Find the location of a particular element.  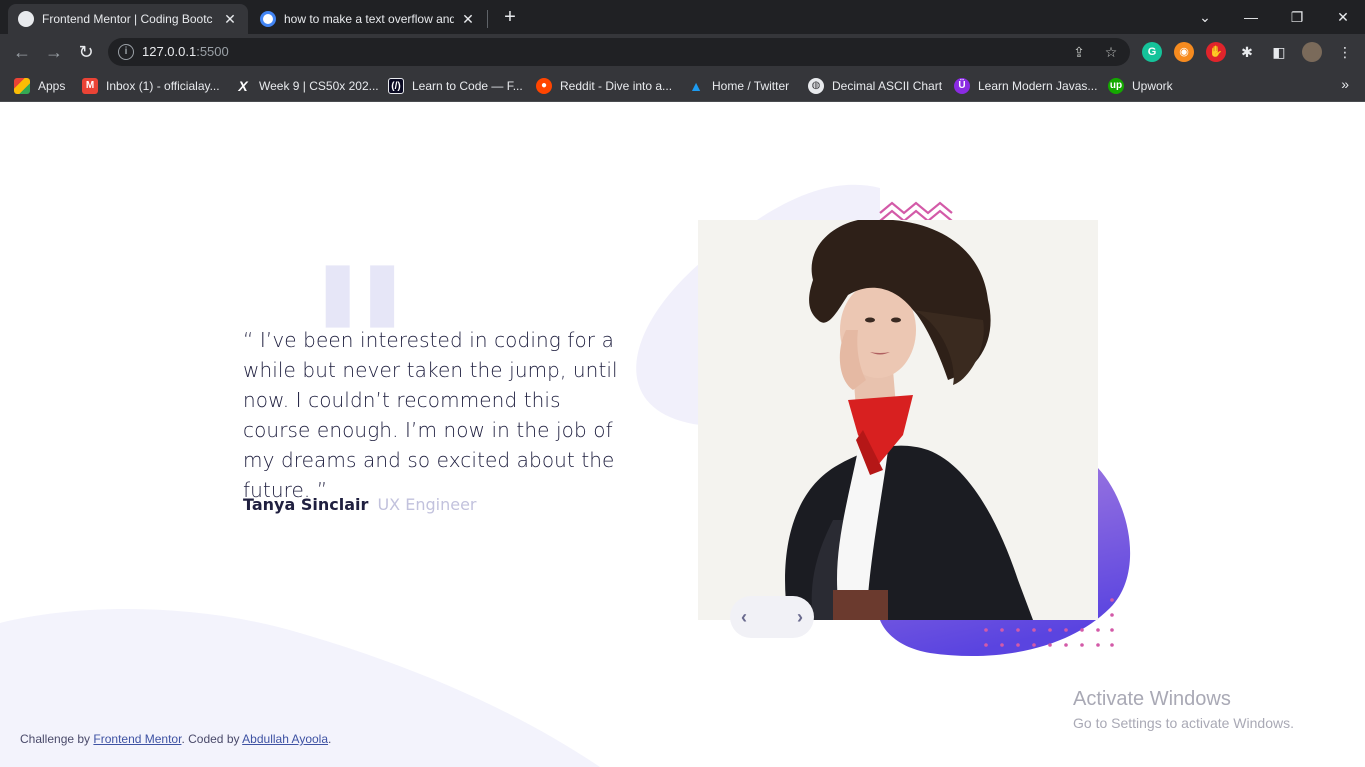

tab-title: Frontend Mentor | Coding Bootc is located at coordinates (127, 19).